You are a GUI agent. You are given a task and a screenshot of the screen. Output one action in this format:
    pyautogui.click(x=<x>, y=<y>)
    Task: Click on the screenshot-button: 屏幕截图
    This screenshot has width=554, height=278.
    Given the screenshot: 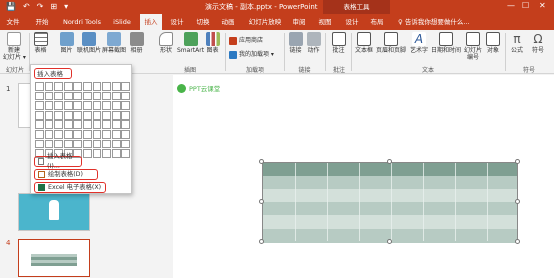 What is the action you would take?
    pyautogui.click(x=114, y=43)
    